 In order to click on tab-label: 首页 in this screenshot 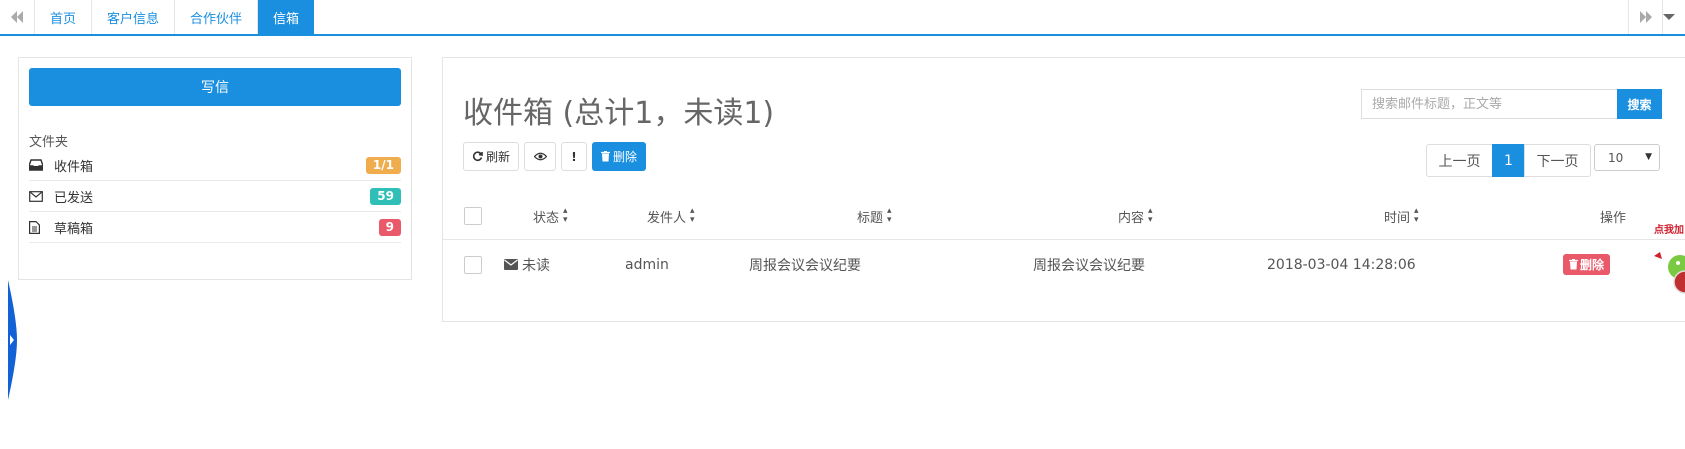, I will do `click(63, 19)`.